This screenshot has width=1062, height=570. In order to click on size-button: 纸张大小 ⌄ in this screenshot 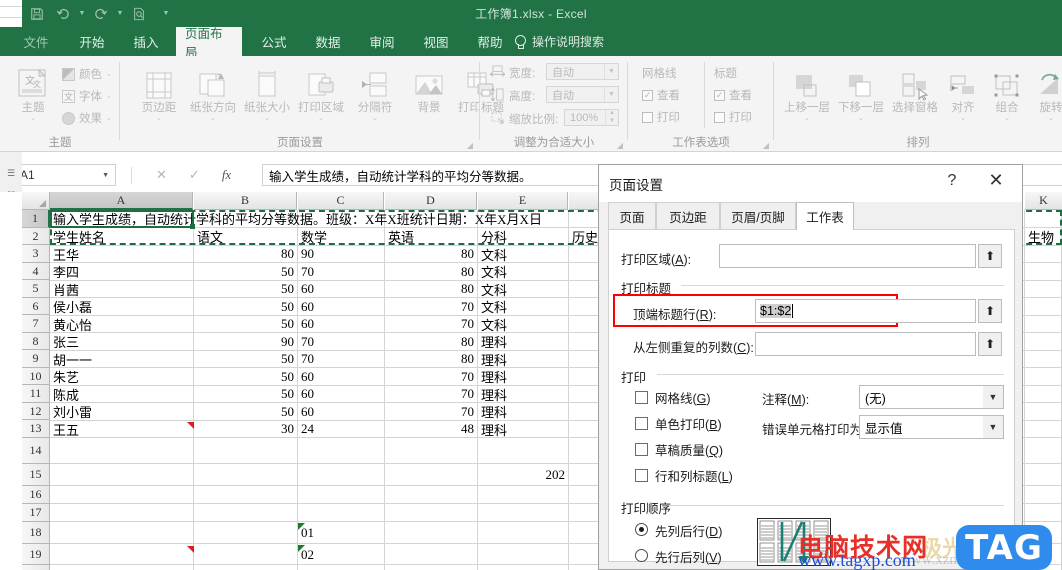, I will do `click(267, 92)`.